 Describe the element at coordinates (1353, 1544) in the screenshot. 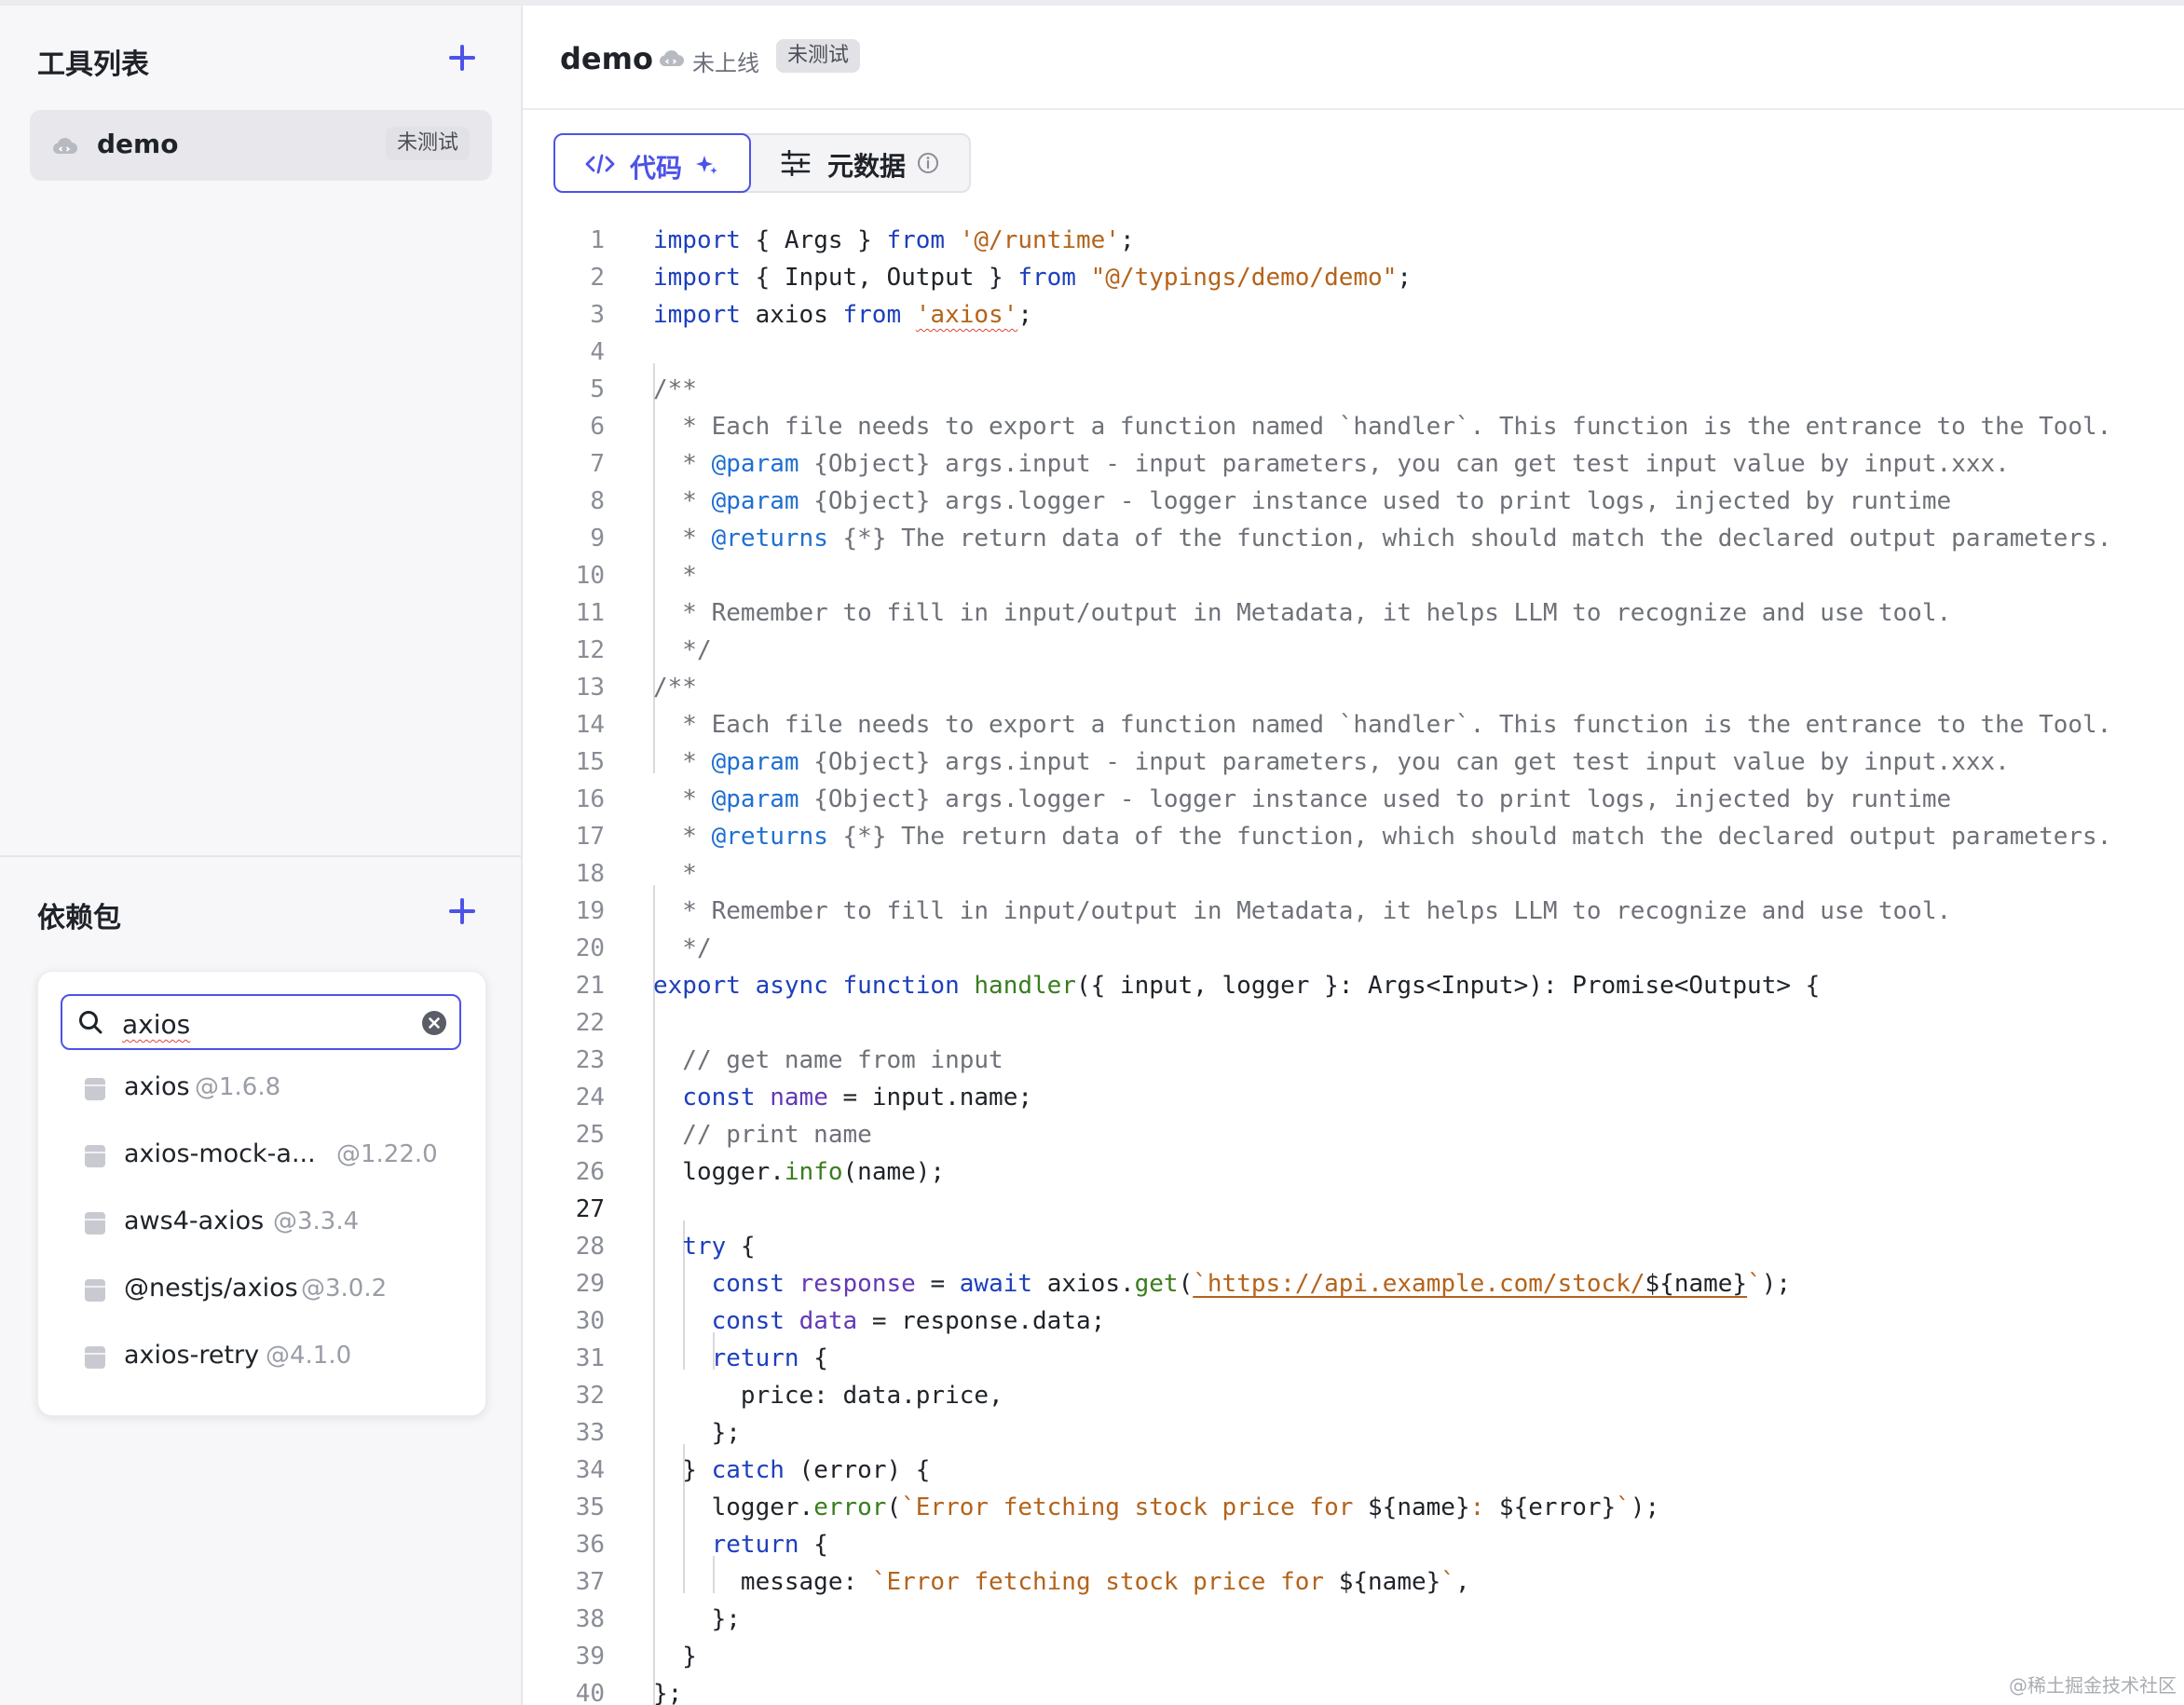

I see `code-line: 36 return {` at that location.